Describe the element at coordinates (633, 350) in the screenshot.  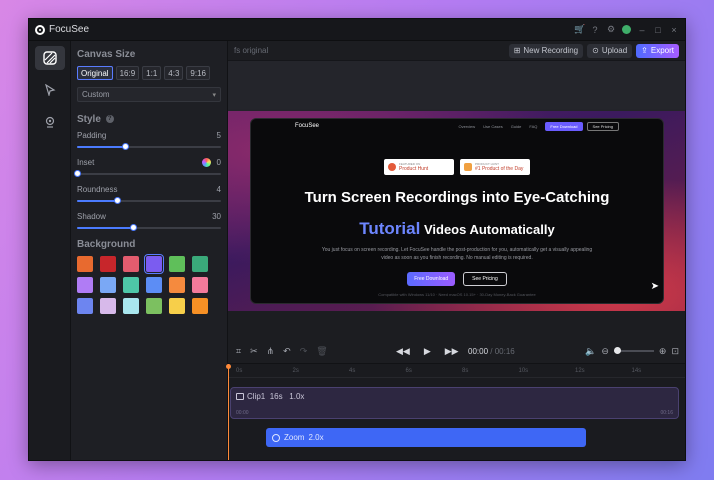
I see `timeline-zoom-slider` at that location.